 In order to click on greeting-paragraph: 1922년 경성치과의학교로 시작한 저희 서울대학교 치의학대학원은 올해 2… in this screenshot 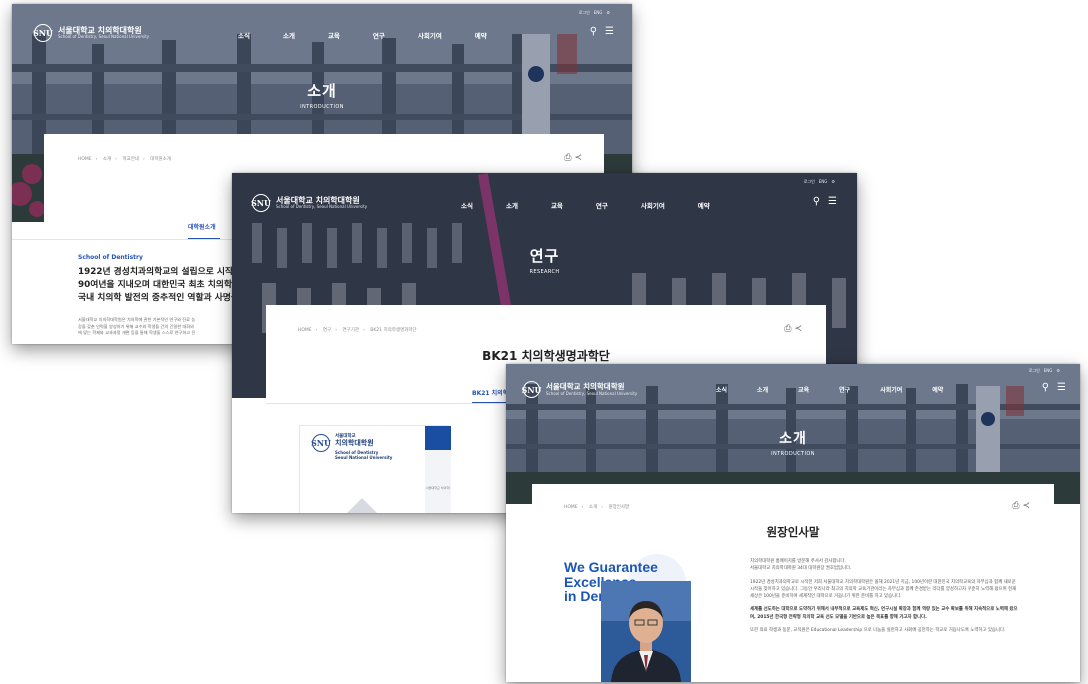, I will do `click(883, 589)`.